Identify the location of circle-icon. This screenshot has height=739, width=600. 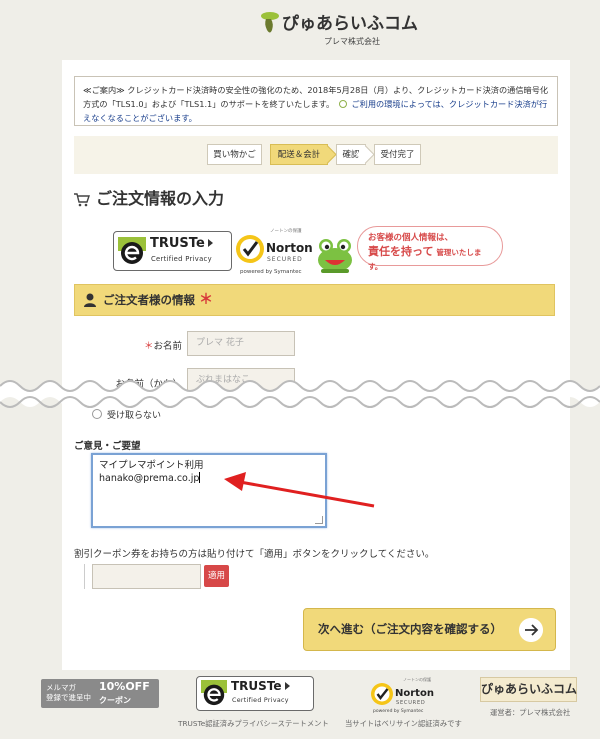
(342, 104).